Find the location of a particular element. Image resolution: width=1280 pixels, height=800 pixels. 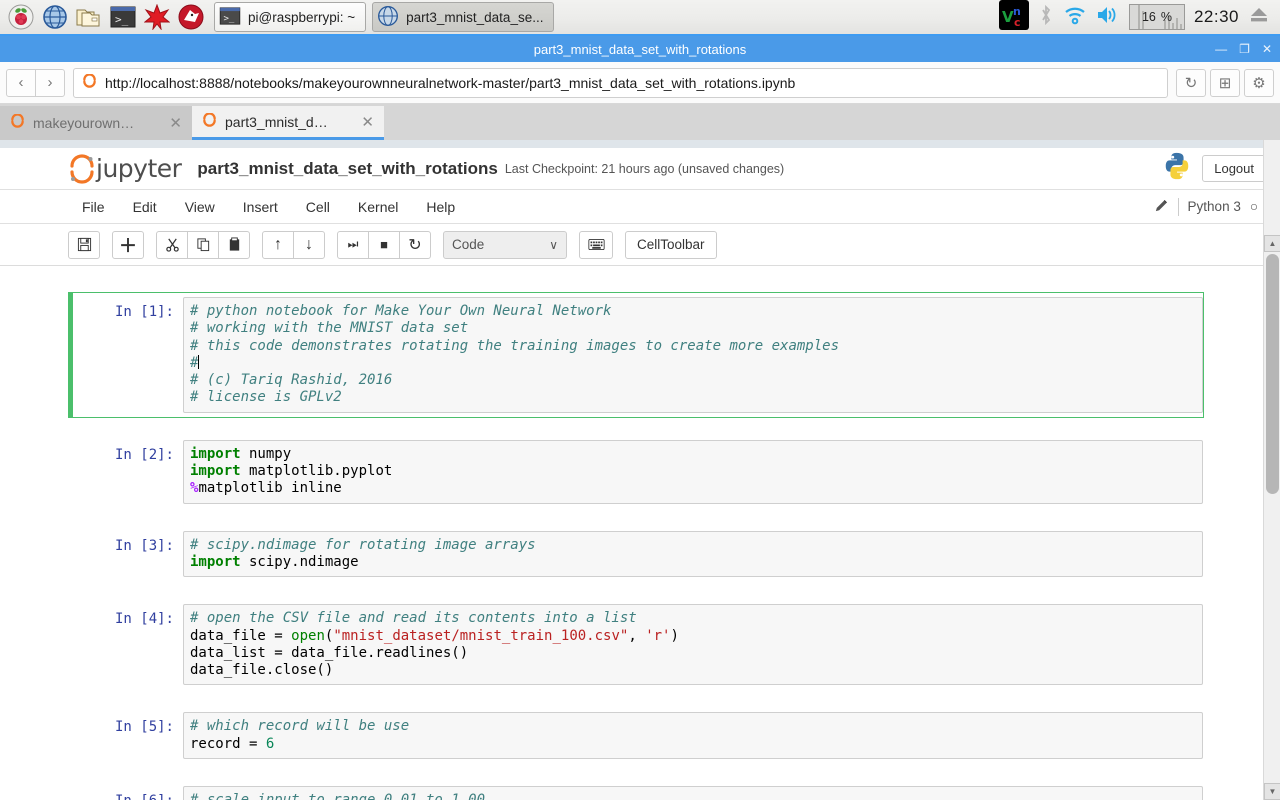

menu-cell: Cell is located at coordinates (318, 207).